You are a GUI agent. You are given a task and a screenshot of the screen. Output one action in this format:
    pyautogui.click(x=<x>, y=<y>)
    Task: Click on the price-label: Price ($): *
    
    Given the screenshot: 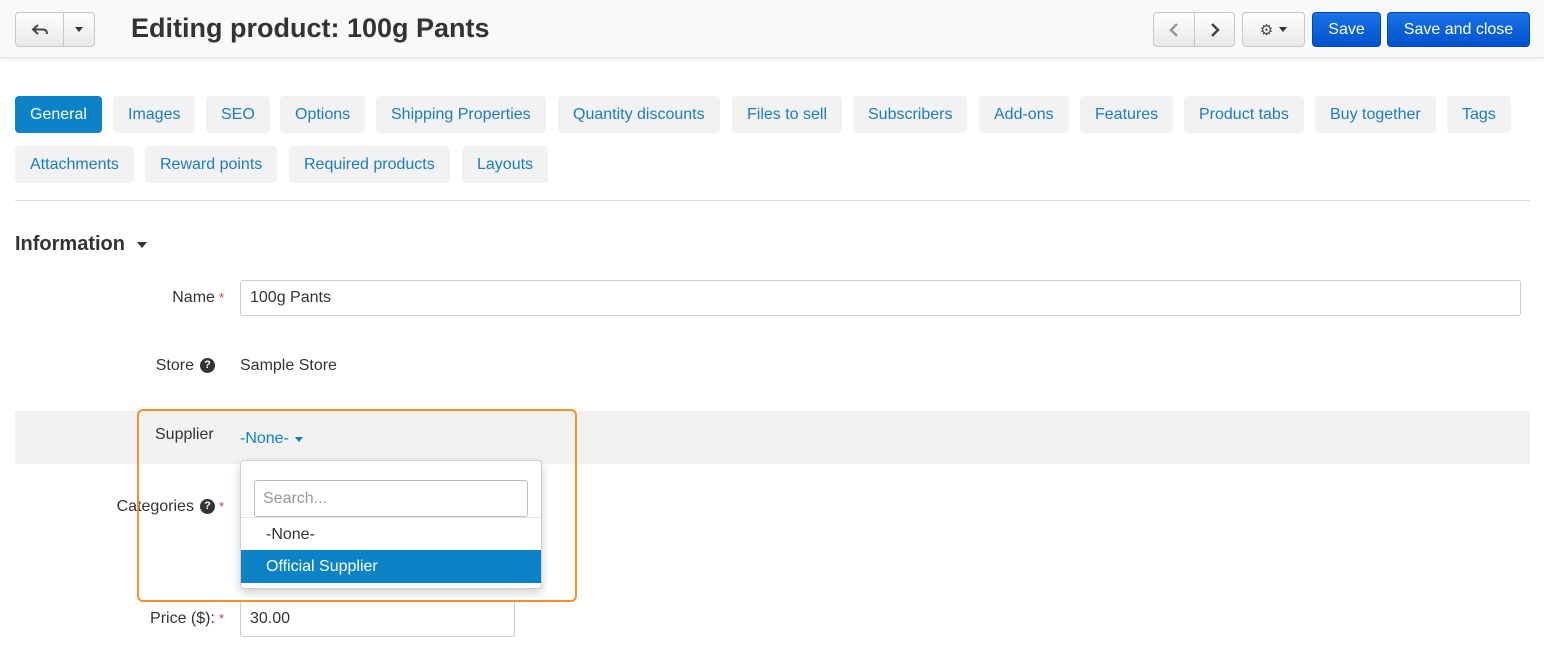 What is the action you would take?
    pyautogui.click(x=187, y=618)
    